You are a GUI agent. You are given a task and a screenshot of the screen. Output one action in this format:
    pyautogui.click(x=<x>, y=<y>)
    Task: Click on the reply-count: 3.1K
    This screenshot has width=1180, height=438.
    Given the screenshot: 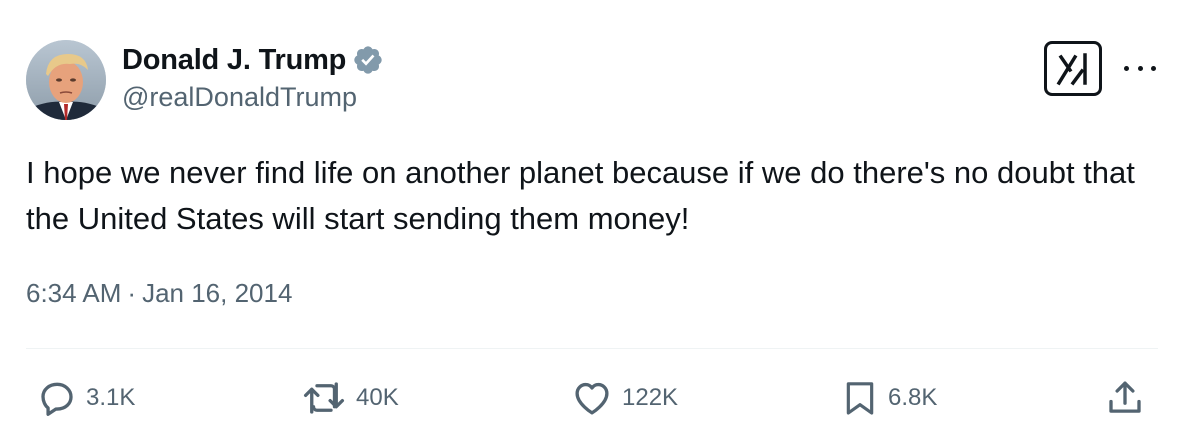 What is the action you would take?
    pyautogui.click(x=111, y=397)
    